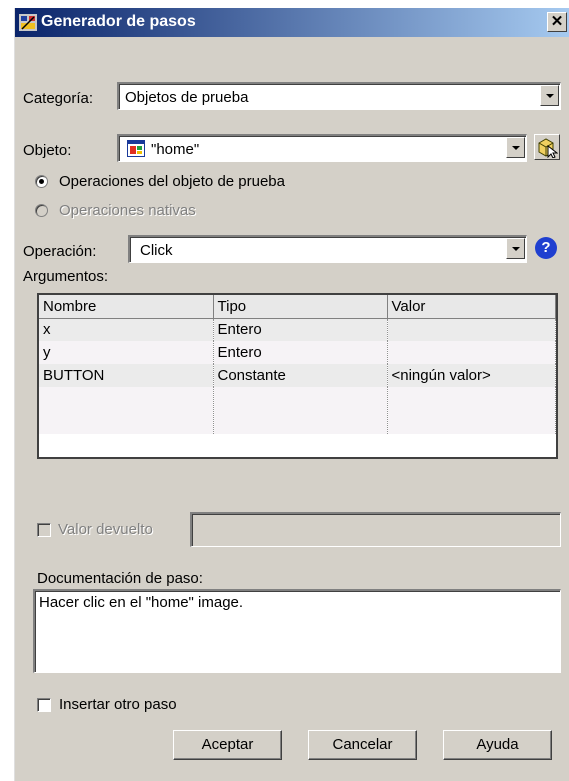  I want to click on close-icon: ✕, so click(557, 21).